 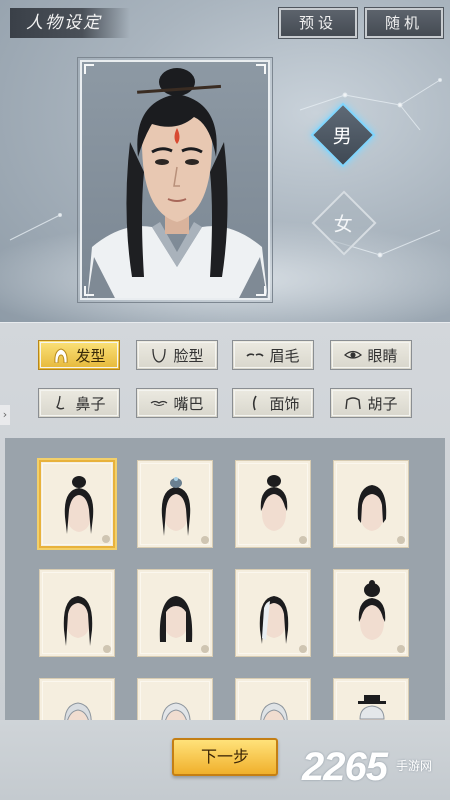 I want to click on gender-male-label: 男, so click(x=343, y=136).